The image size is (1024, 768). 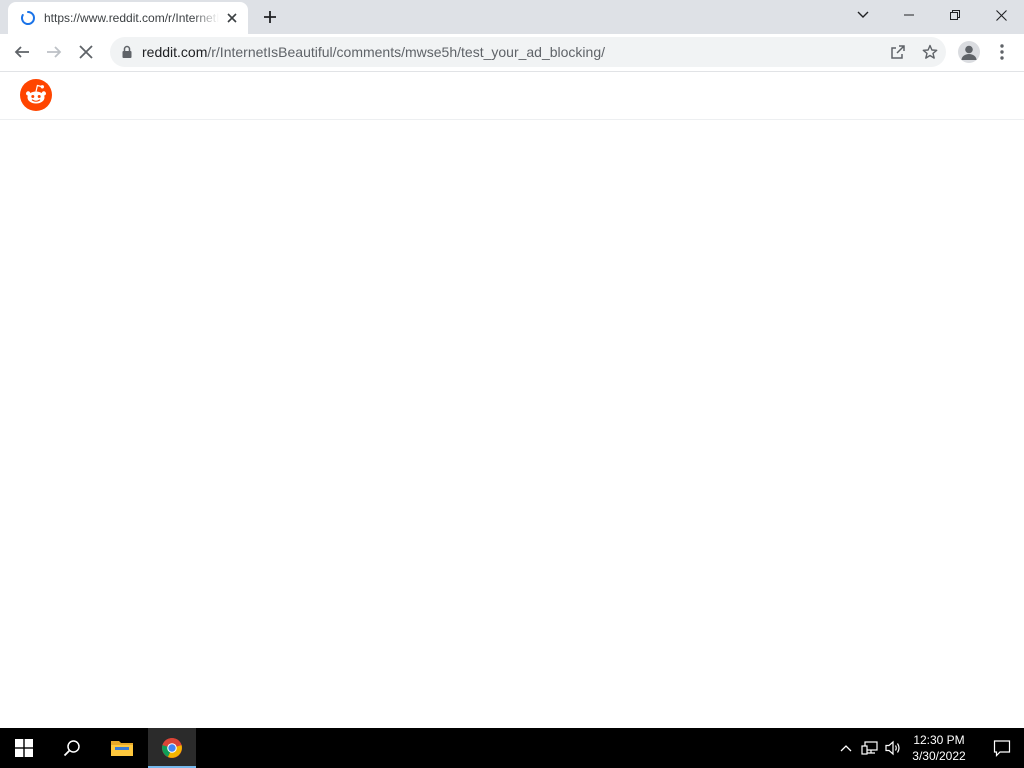 I want to click on stop-loading-button, so click(x=86, y=52).